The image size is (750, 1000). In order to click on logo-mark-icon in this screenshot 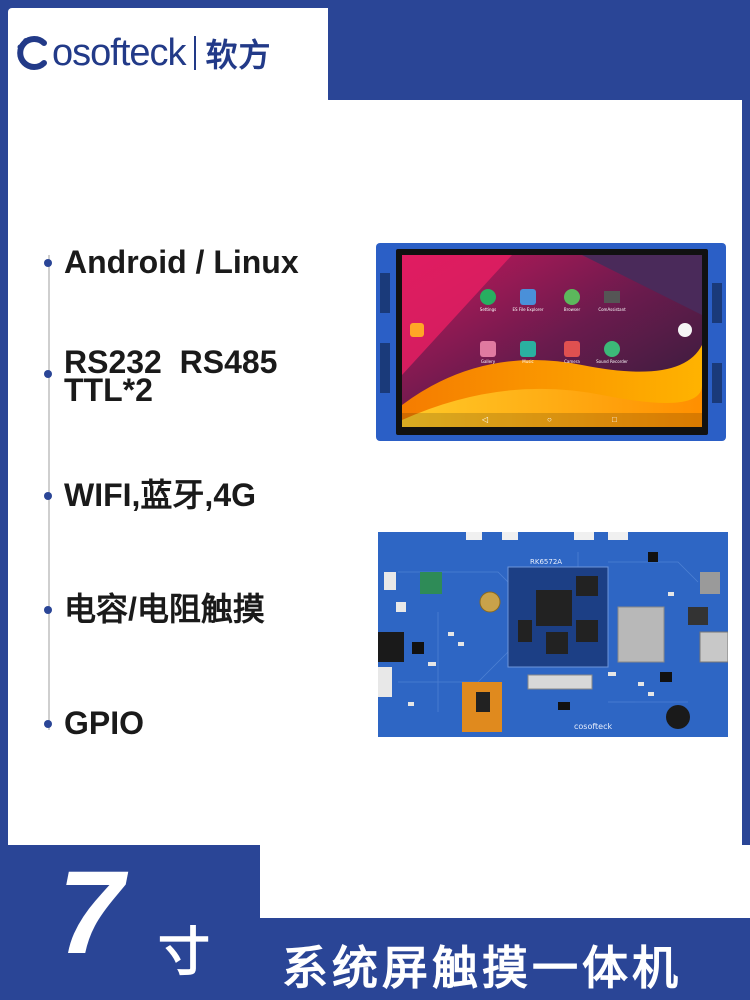, I will do `click(34, 53)`.